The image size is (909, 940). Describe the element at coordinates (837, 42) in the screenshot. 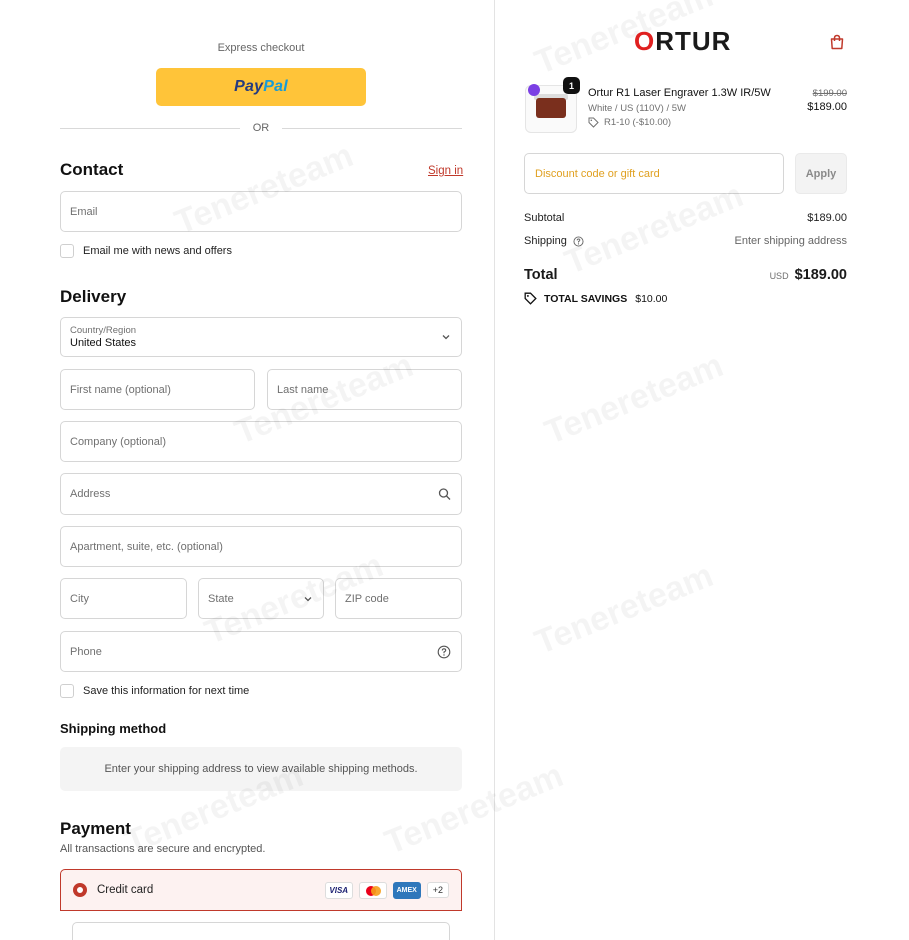

I see `shopping-bag-icon` at that location.